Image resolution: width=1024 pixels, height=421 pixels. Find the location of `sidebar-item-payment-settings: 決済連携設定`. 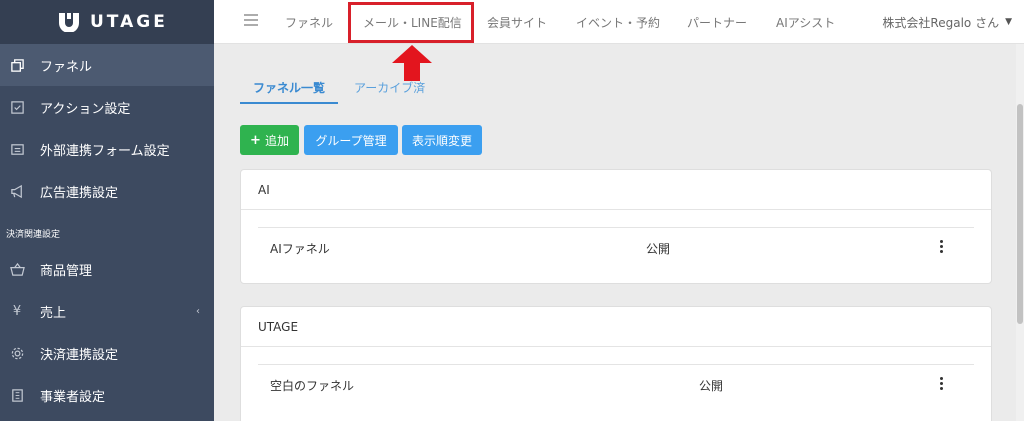

sidebar-item-payment-settings: 決済連携設定 is located at coordinates (107, 353).